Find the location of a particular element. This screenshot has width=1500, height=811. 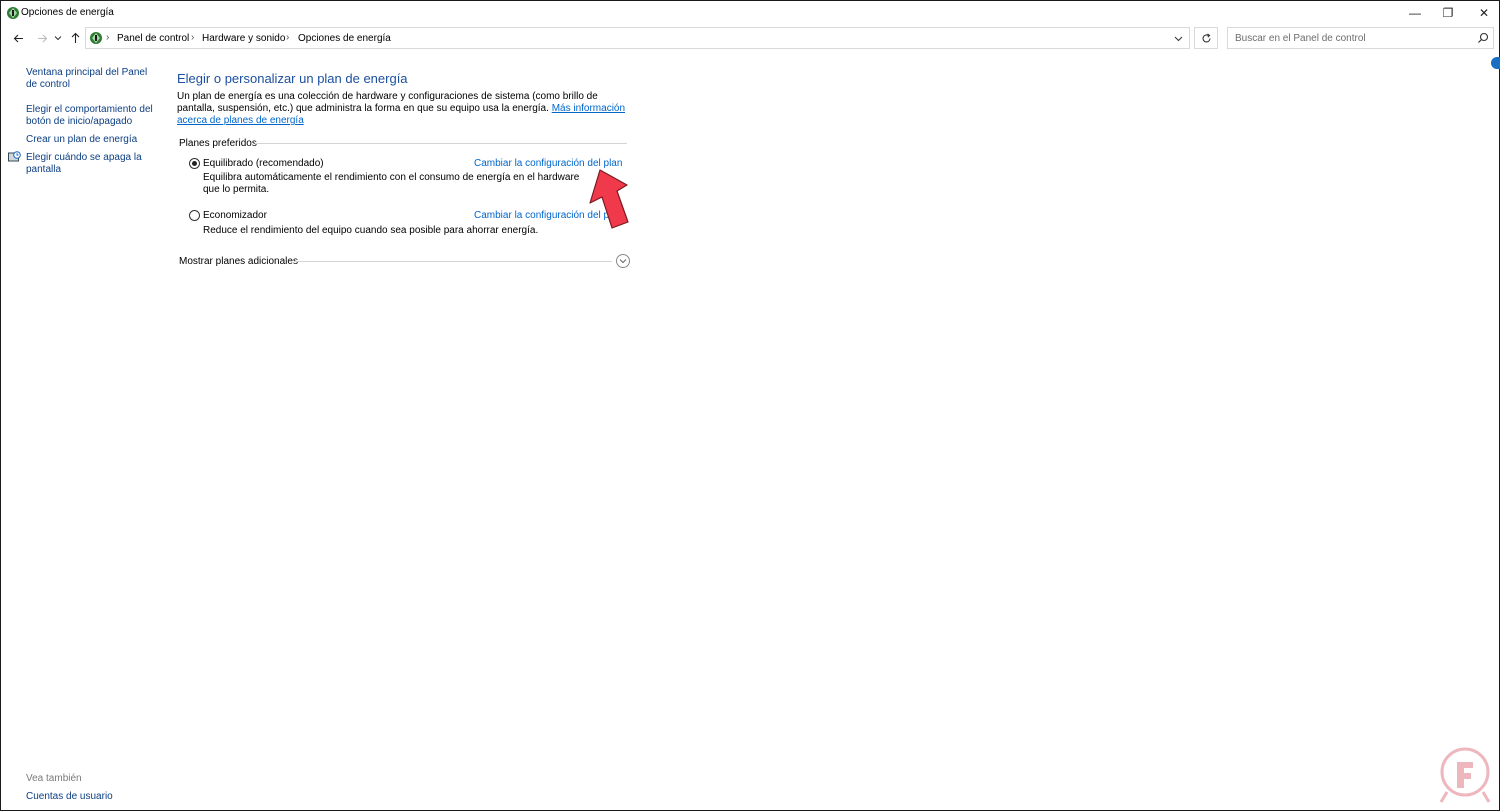

back-arrow-icon is located at coordinates (18, 38).